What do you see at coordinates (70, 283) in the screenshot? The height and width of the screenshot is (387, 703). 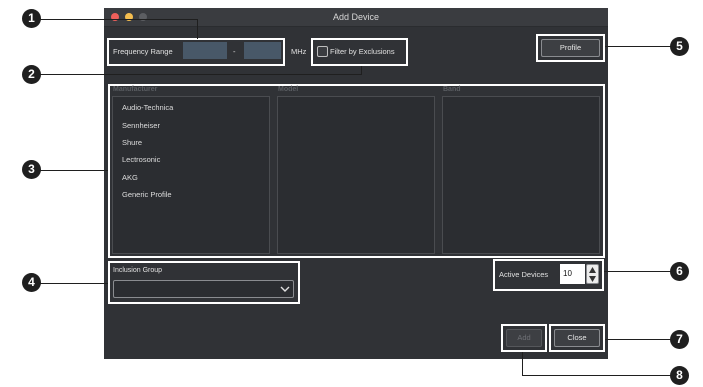 I see `callout-4-line` at bounding box center [70, 283].